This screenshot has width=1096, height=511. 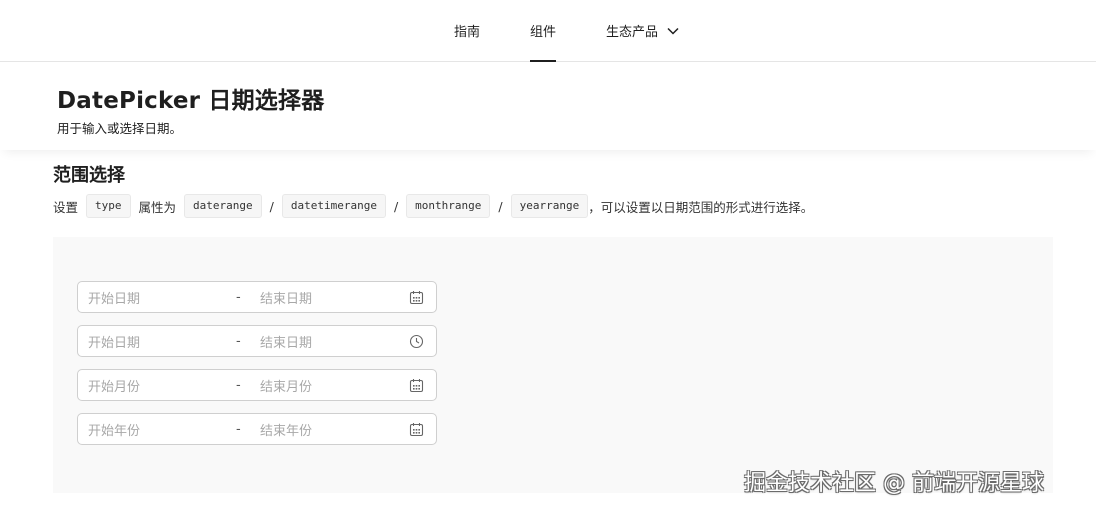 I want to click on year-range-picker: 开始年份 - 结束年份, so click(x=257, y=429).